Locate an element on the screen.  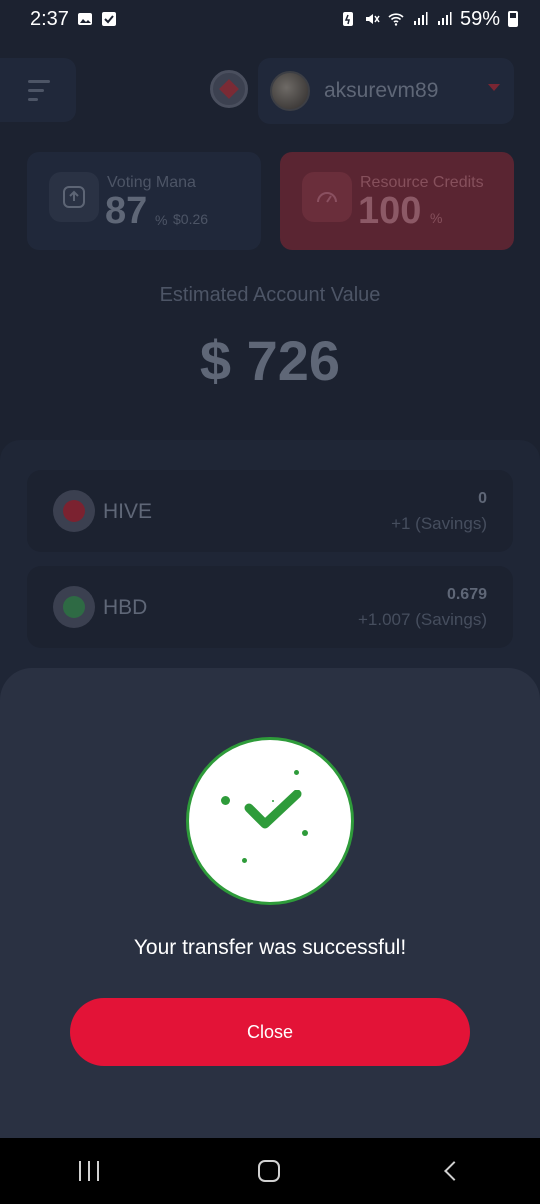
close-button: Close is located at coordinates (270, 1032).